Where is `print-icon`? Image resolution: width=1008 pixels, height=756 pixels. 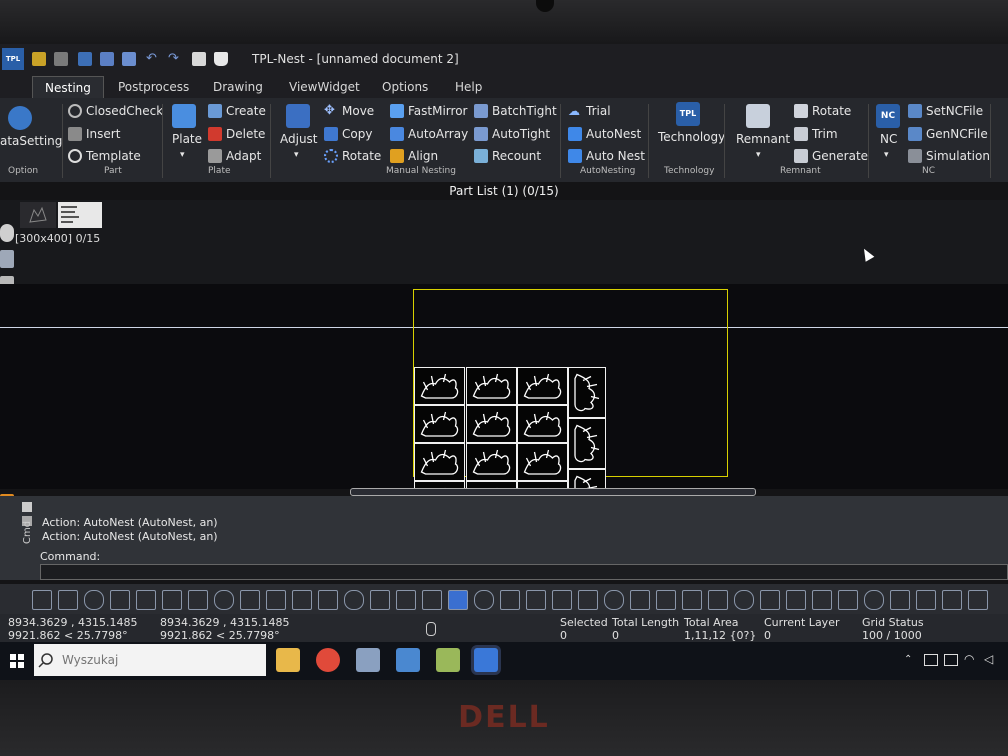
print-icon is located at coordinates (199, 59).